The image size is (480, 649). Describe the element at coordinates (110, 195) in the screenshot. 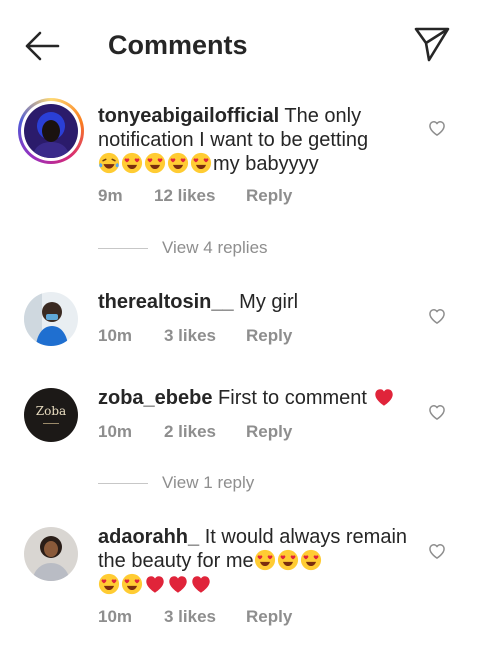

I see `comment-time: 9m` at that location.